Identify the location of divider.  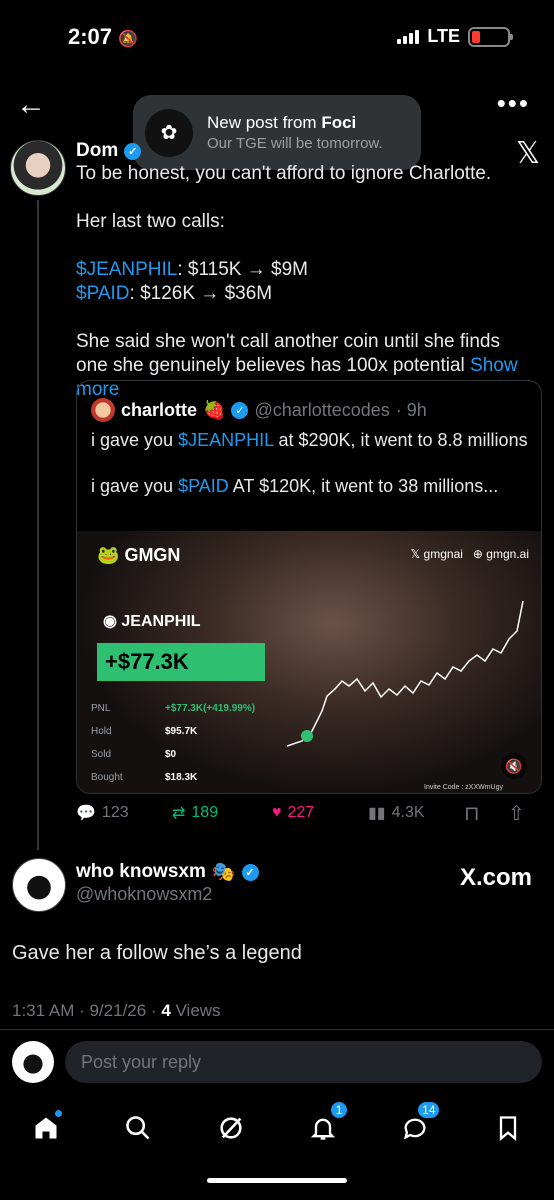
(277, 1029).